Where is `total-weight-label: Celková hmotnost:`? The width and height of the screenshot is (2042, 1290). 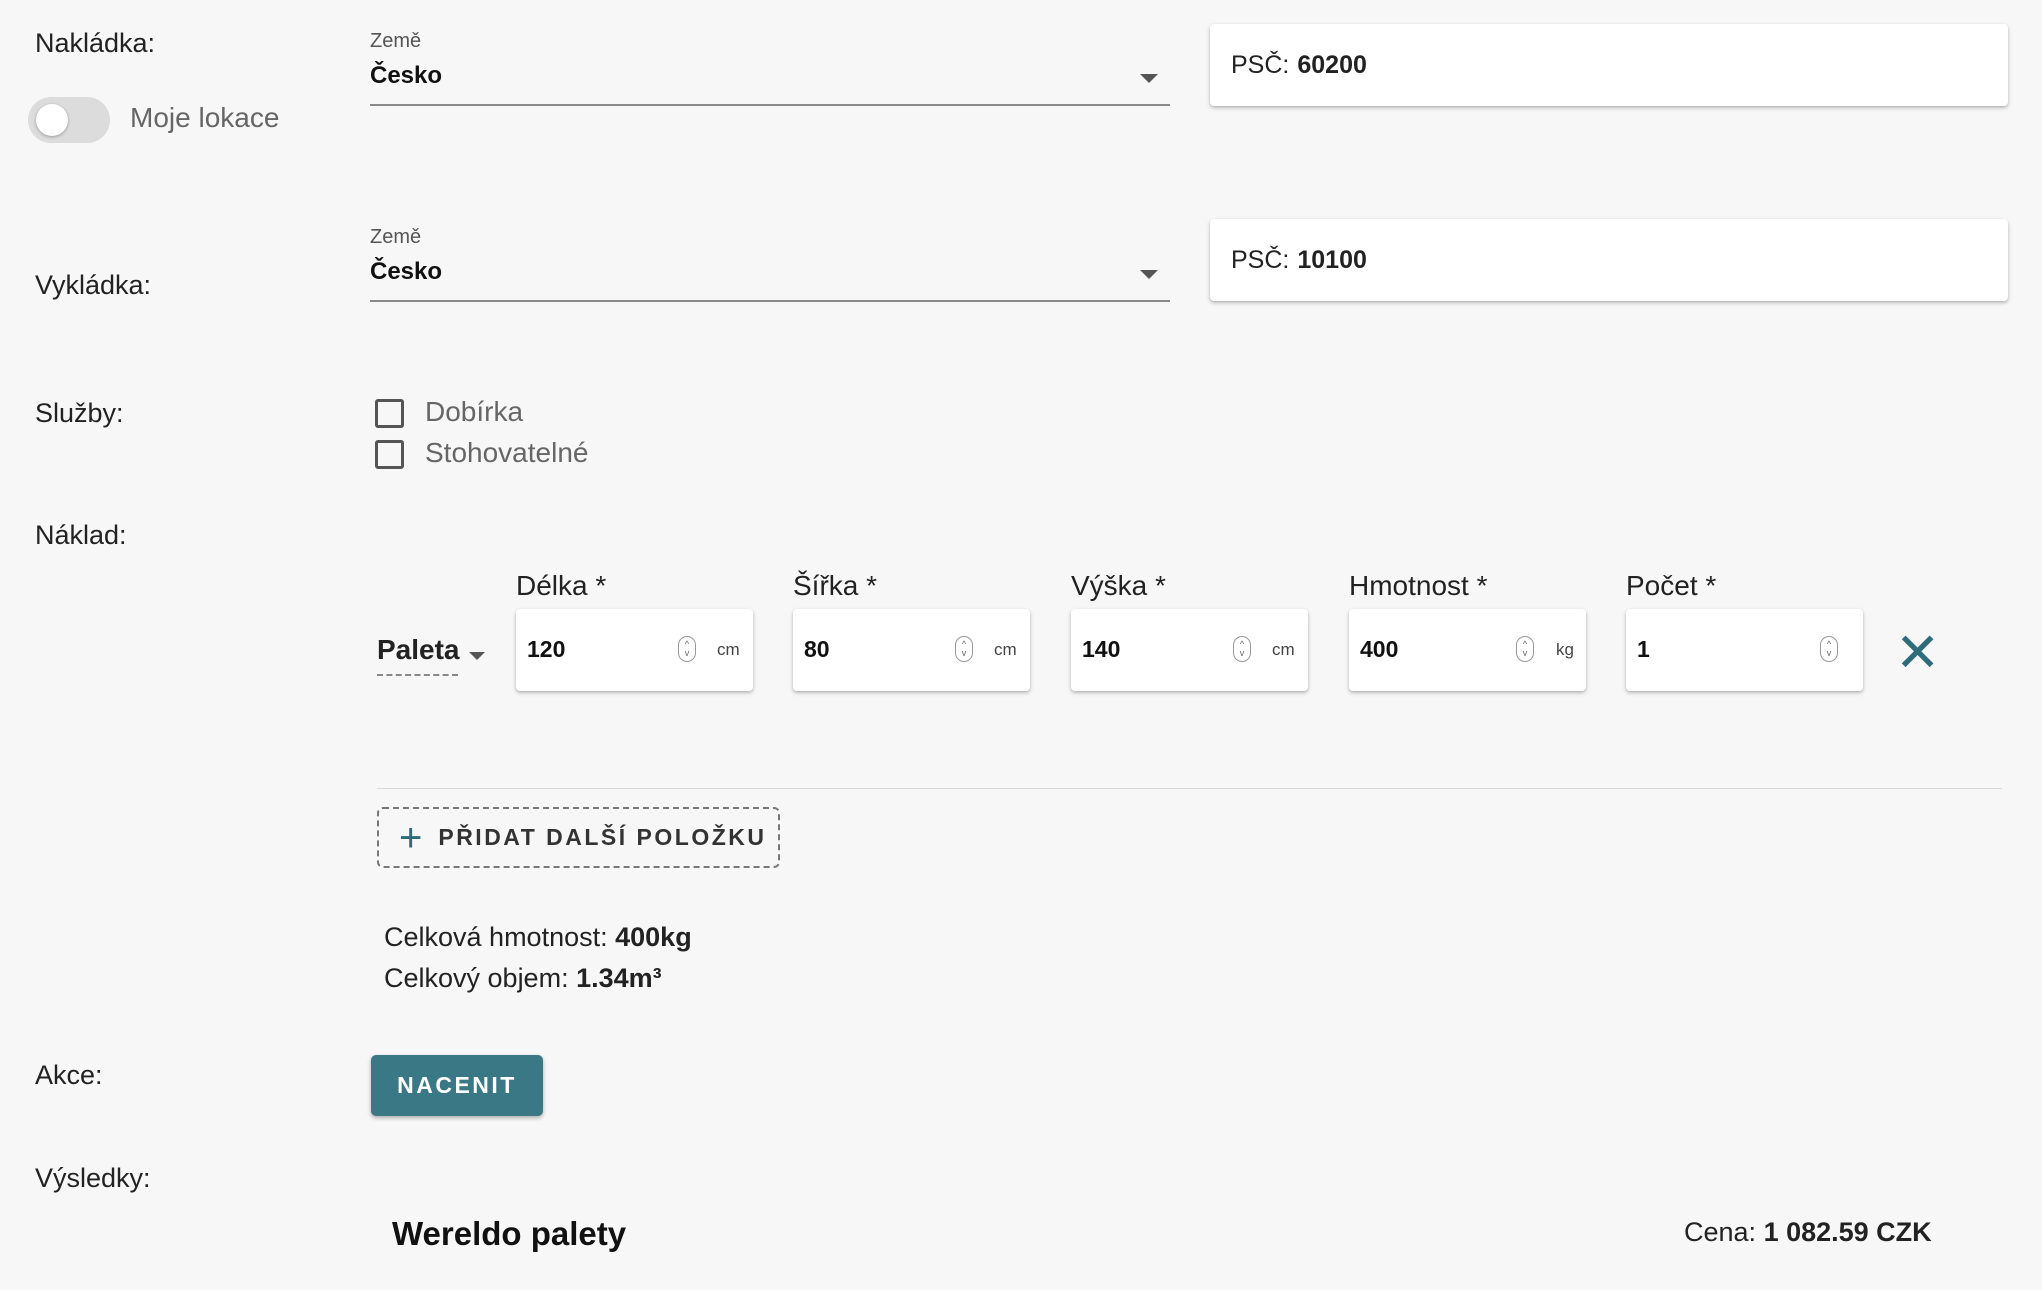
total-weight-label: Celková hmotnost: is located at coordinates (496, 937).